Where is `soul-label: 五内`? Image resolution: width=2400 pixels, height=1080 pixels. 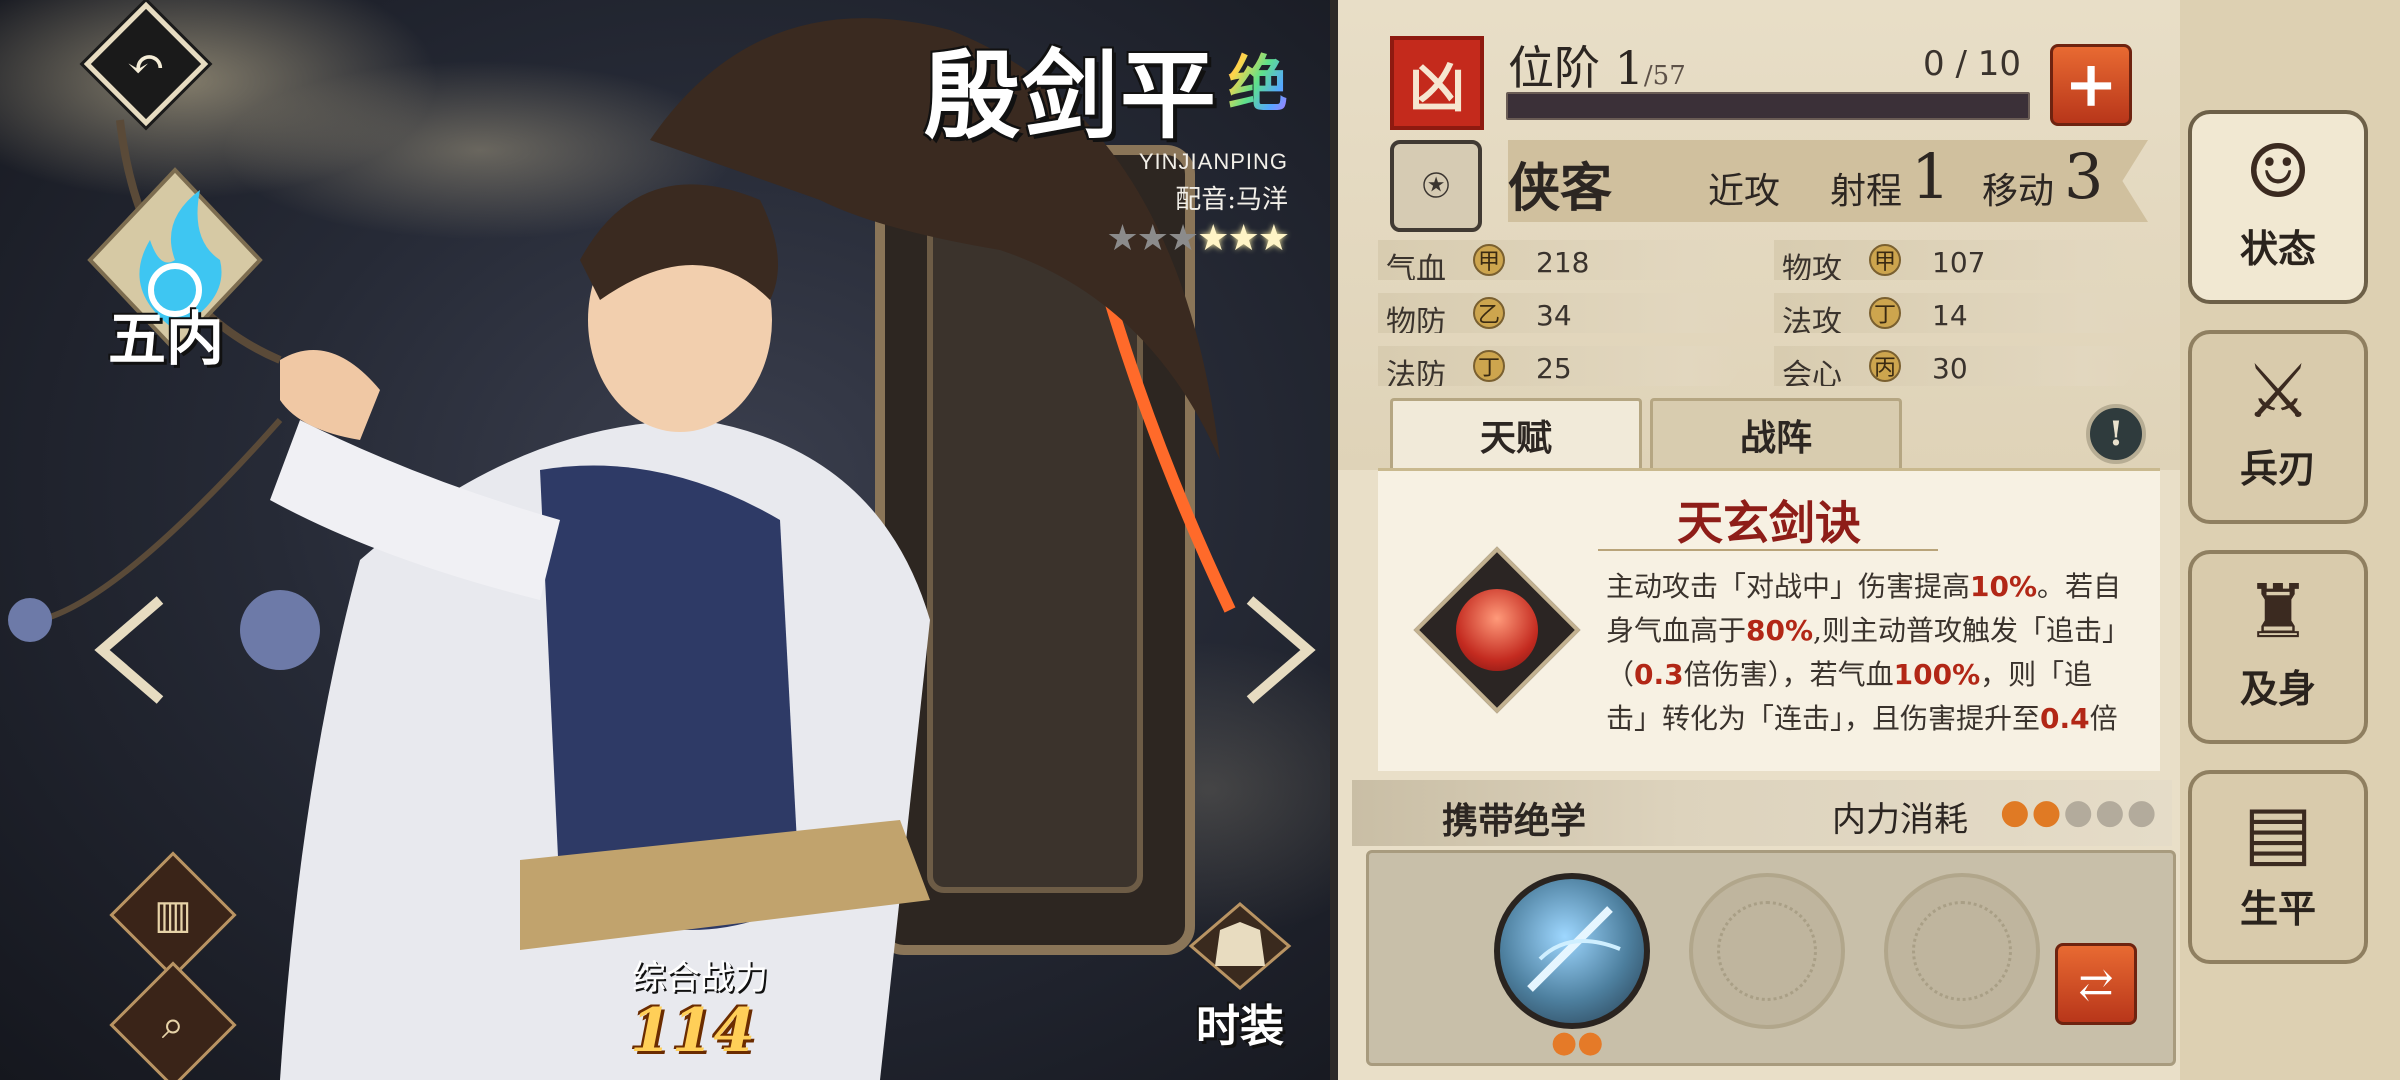
soul-label: 五内 is located at coordinates (166, 339).